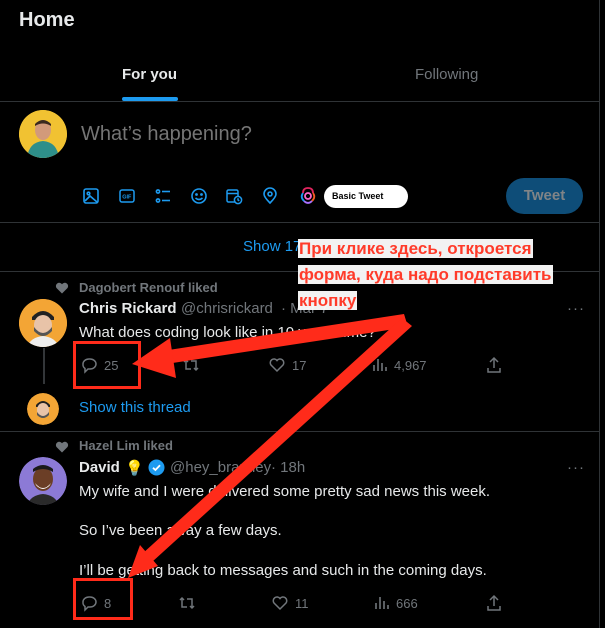 The width and height of the screenshot is (605, 628). What do you see at coordinates (415, 248) in the screenshot?
I see `annotation-line: При клике здесь, откроется` at bounding box center [415, 248].